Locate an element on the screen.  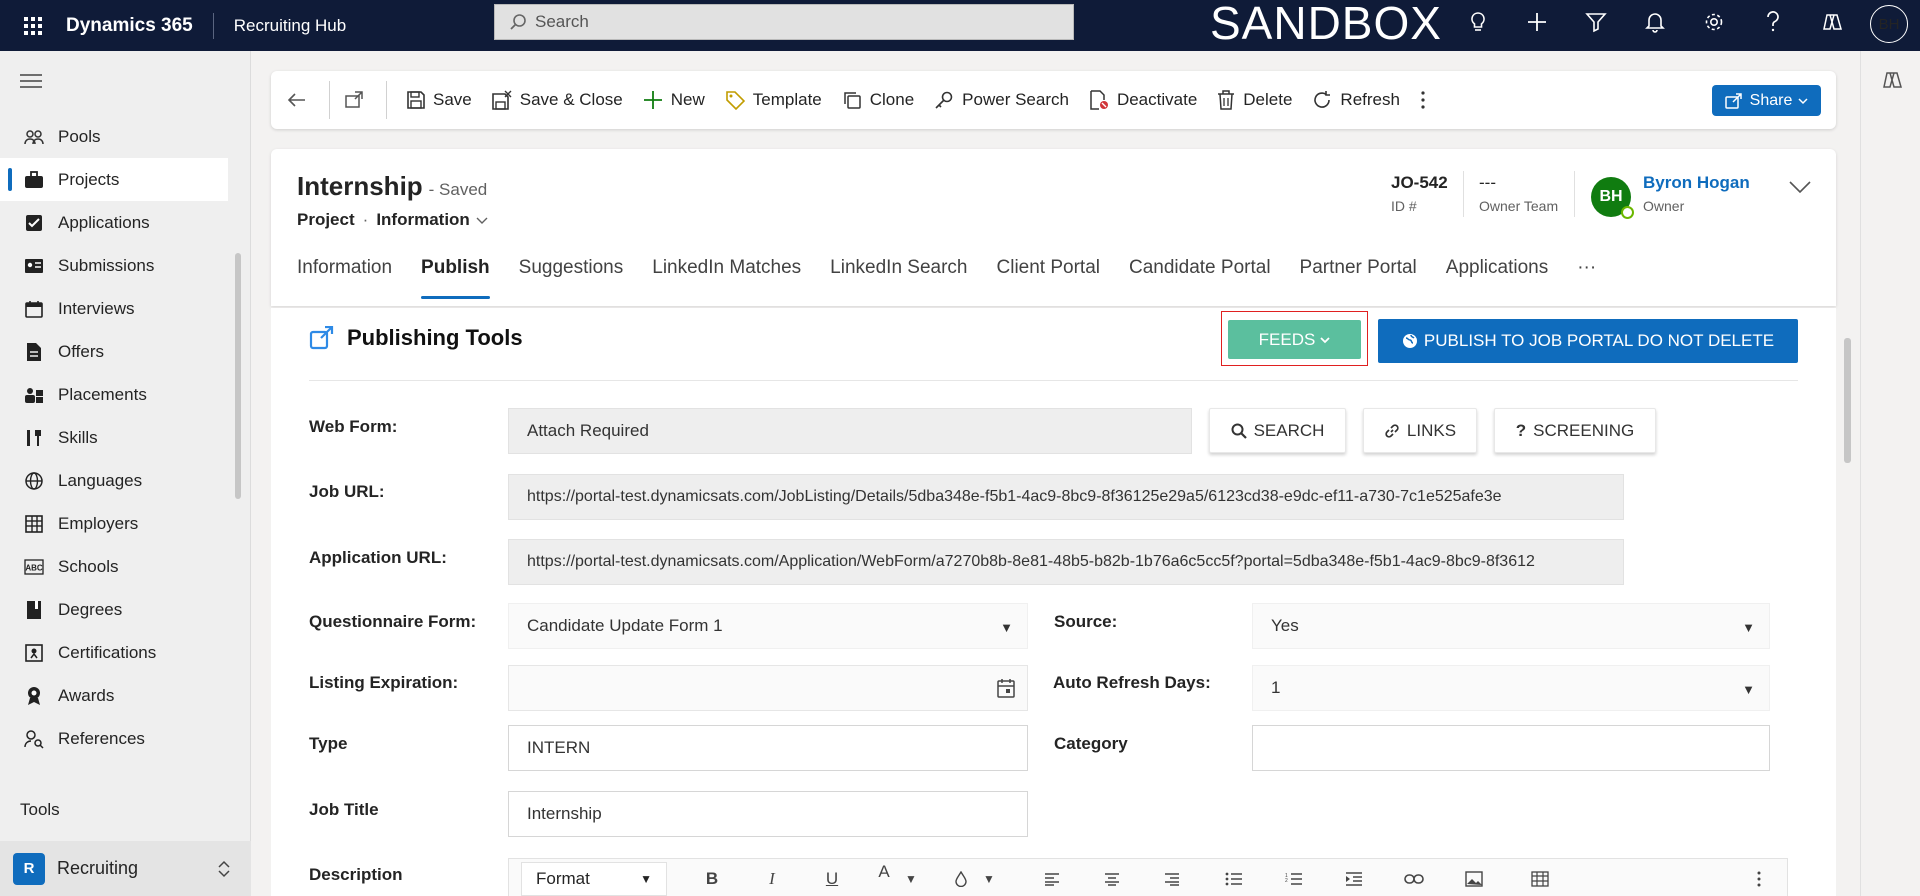
filter-icon is located at coordinates (1595, 22).